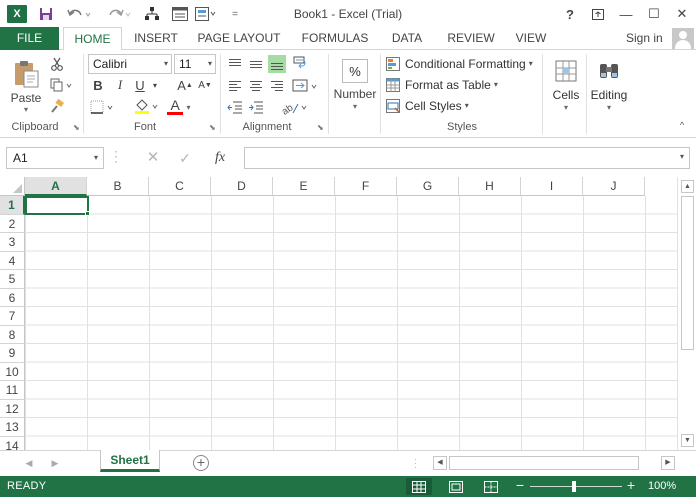 The image size is (696, 497). Describe the element at coordinates (57, 106) in the screenshot. I see `format-painter-button` at that location.